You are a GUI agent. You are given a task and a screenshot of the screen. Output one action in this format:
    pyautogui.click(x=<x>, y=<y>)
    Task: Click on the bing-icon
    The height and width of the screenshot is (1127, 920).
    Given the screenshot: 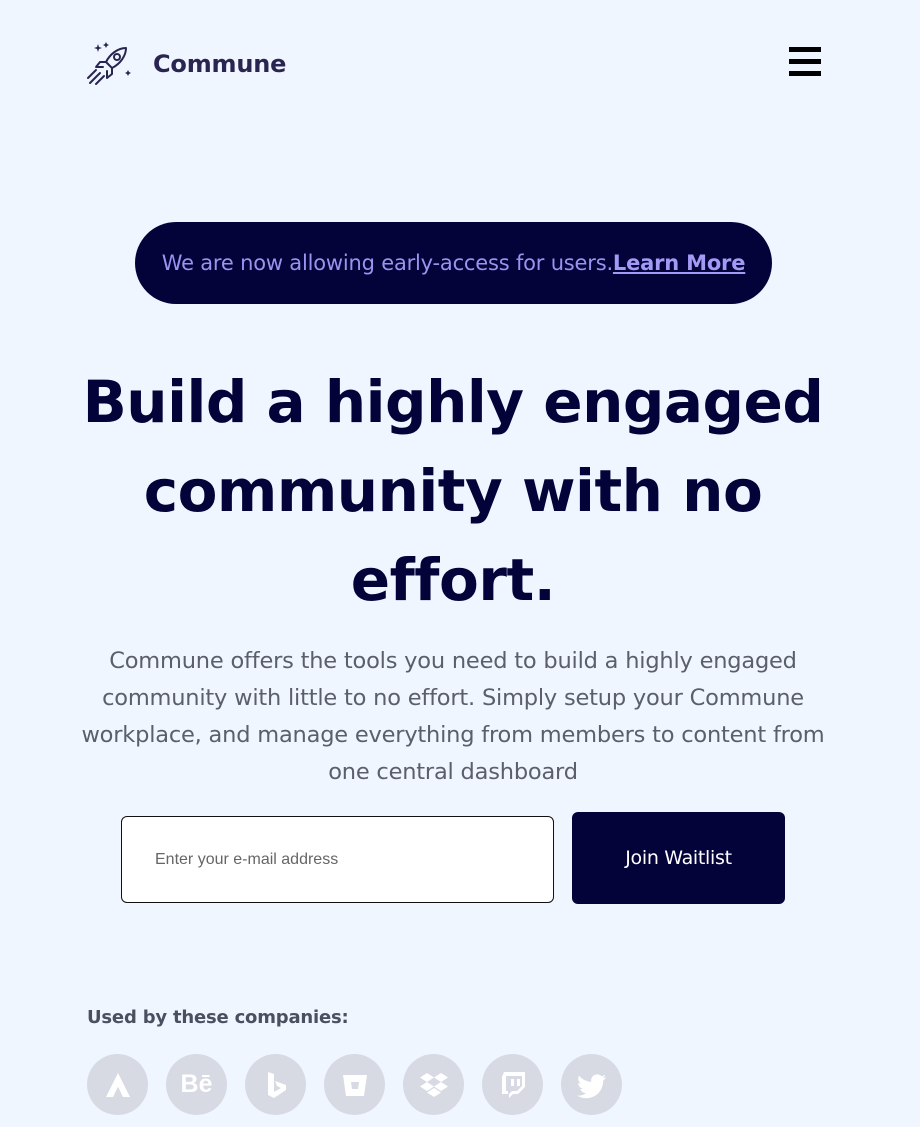 What is the action you would take?
    pyautogui.click(x=275, y=1084)
    